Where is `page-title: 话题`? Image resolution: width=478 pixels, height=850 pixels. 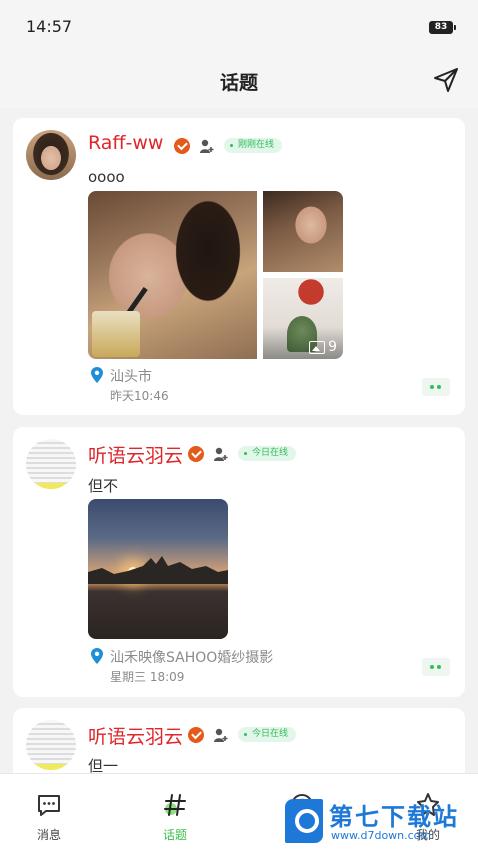 page-title: 话题 is located at coordinates (238, 83).